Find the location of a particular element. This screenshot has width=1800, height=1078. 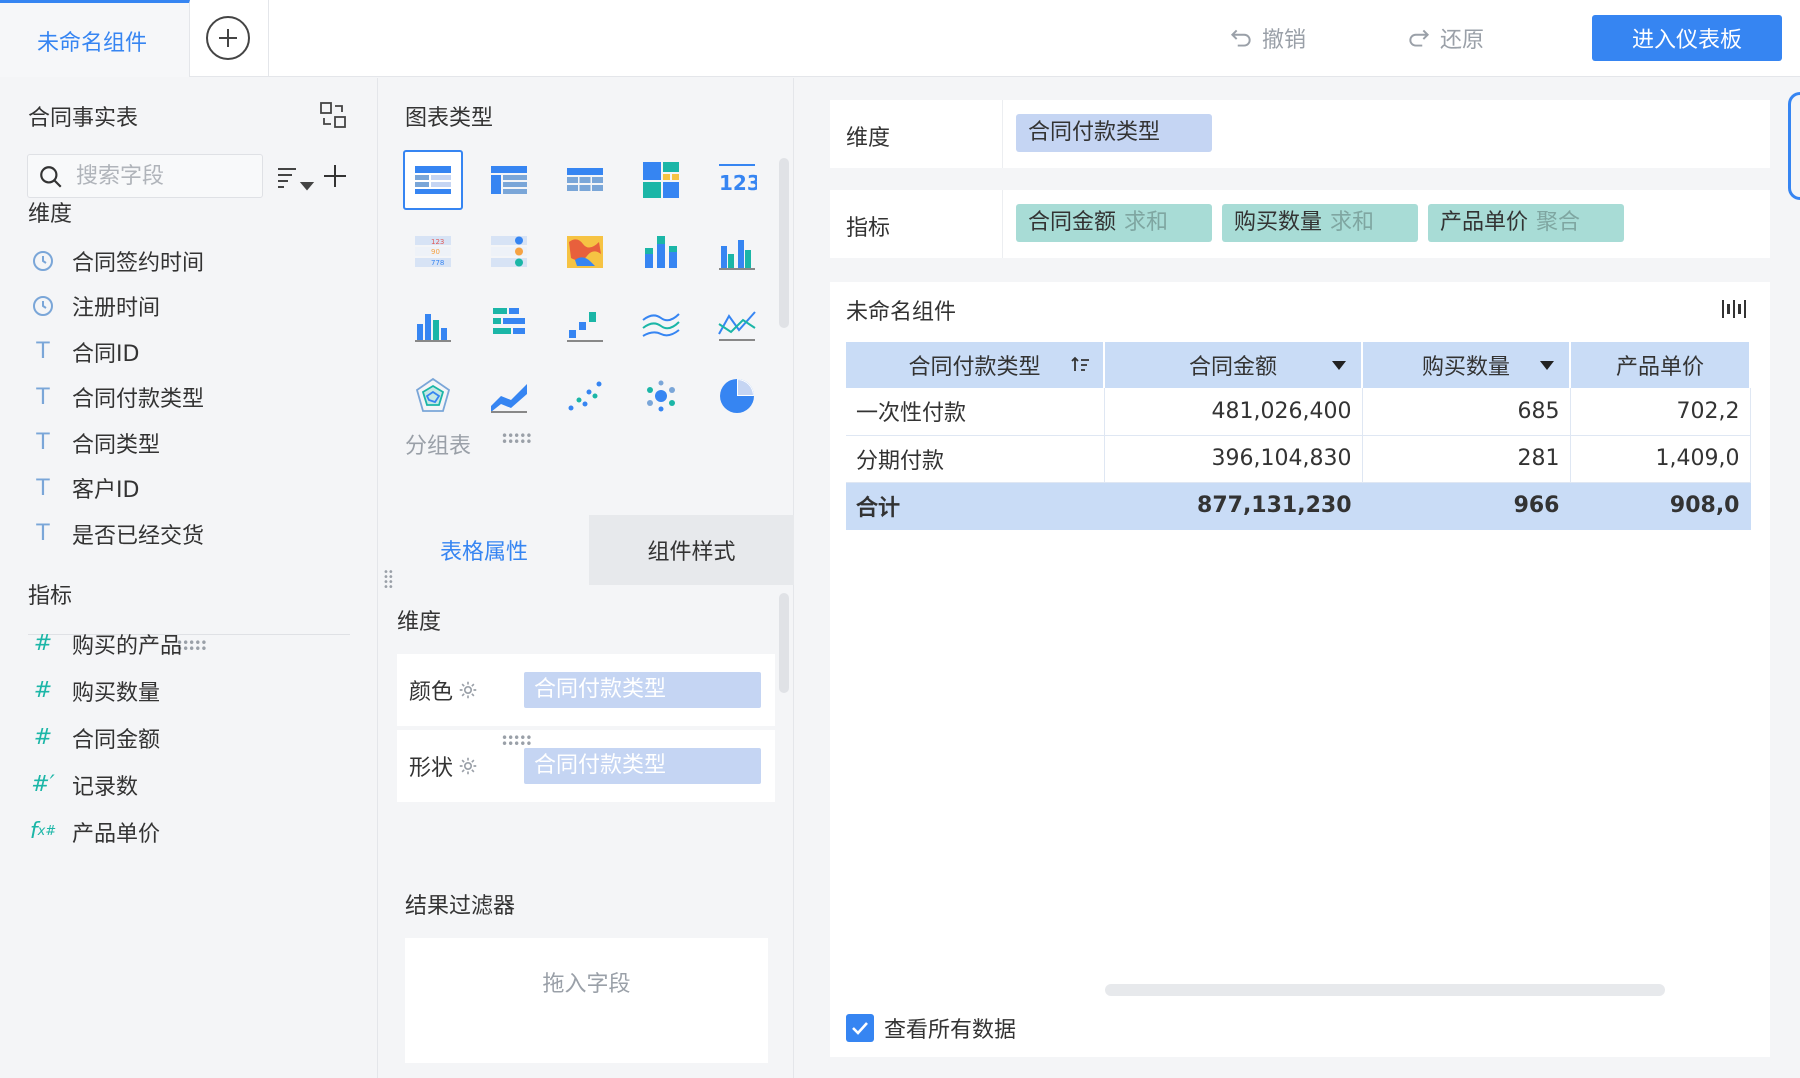

group-table-icon is located at coordinates (433, 180).